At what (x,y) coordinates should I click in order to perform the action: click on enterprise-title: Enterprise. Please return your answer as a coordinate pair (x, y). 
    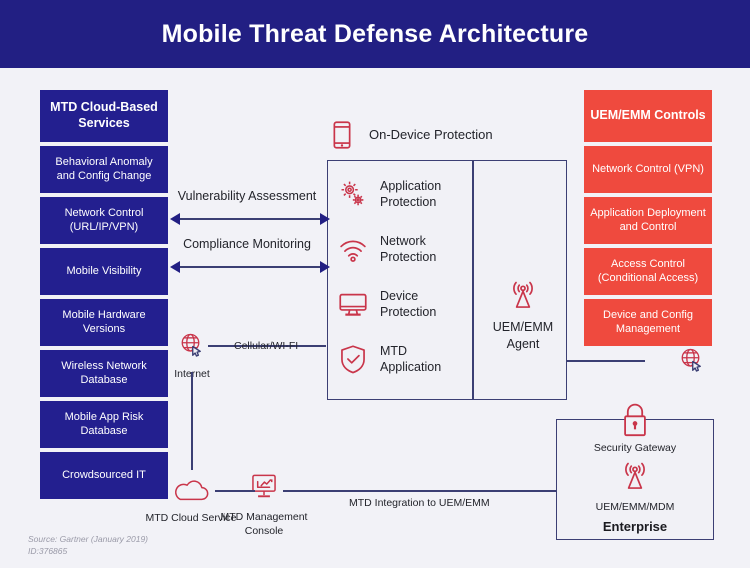
    Looking at the image, I should click on (635, 526).